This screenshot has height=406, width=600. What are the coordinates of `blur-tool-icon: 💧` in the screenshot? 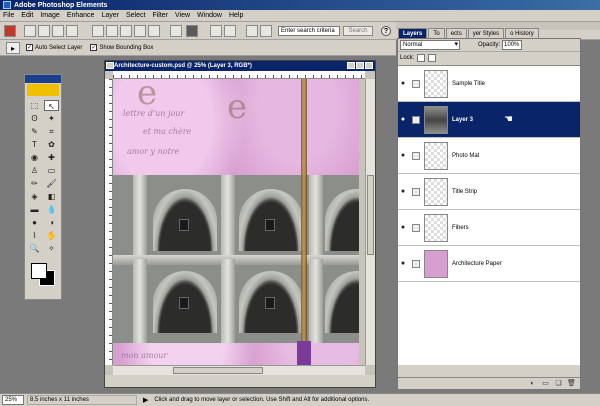 It's located at (51, 209).